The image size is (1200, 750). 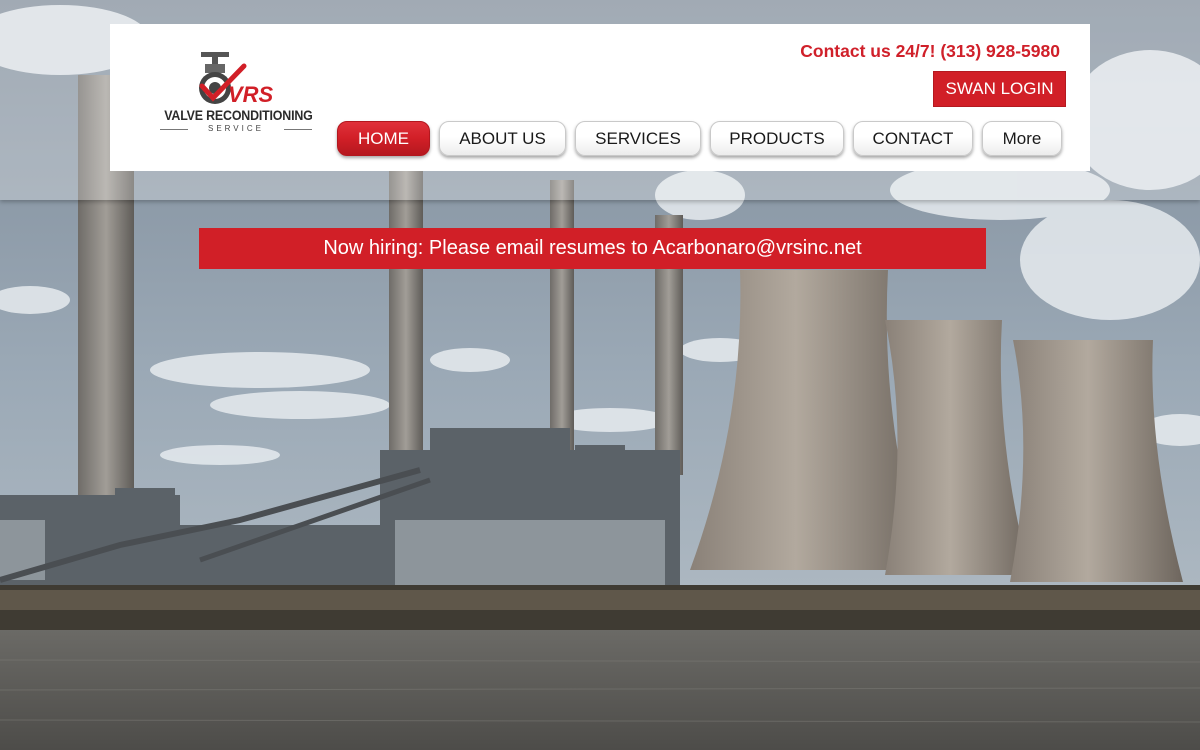 I want to click on nav-contact: CONTACT, so click(x=913, y=138).